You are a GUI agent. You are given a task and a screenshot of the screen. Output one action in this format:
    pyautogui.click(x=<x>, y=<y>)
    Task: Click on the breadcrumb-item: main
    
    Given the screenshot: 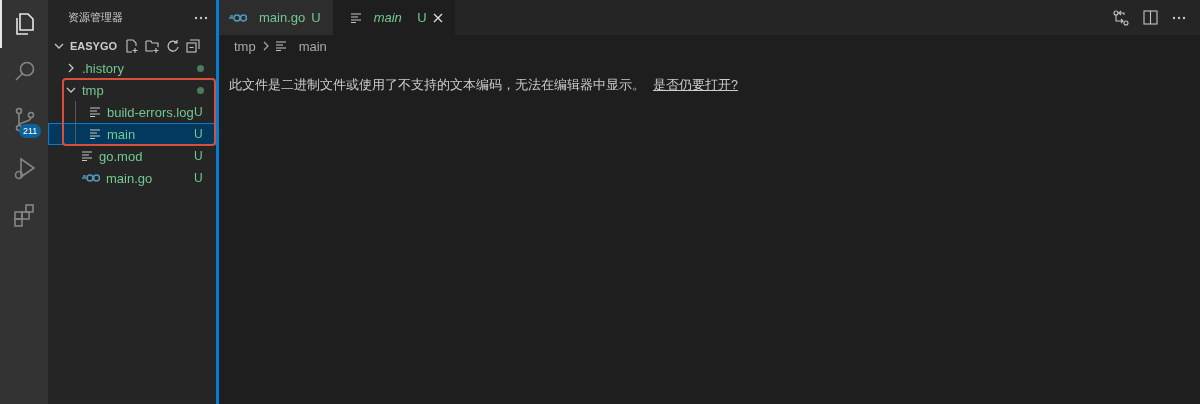 What is the action you would take?
    pyautogui.click(x=312, y=46)
    